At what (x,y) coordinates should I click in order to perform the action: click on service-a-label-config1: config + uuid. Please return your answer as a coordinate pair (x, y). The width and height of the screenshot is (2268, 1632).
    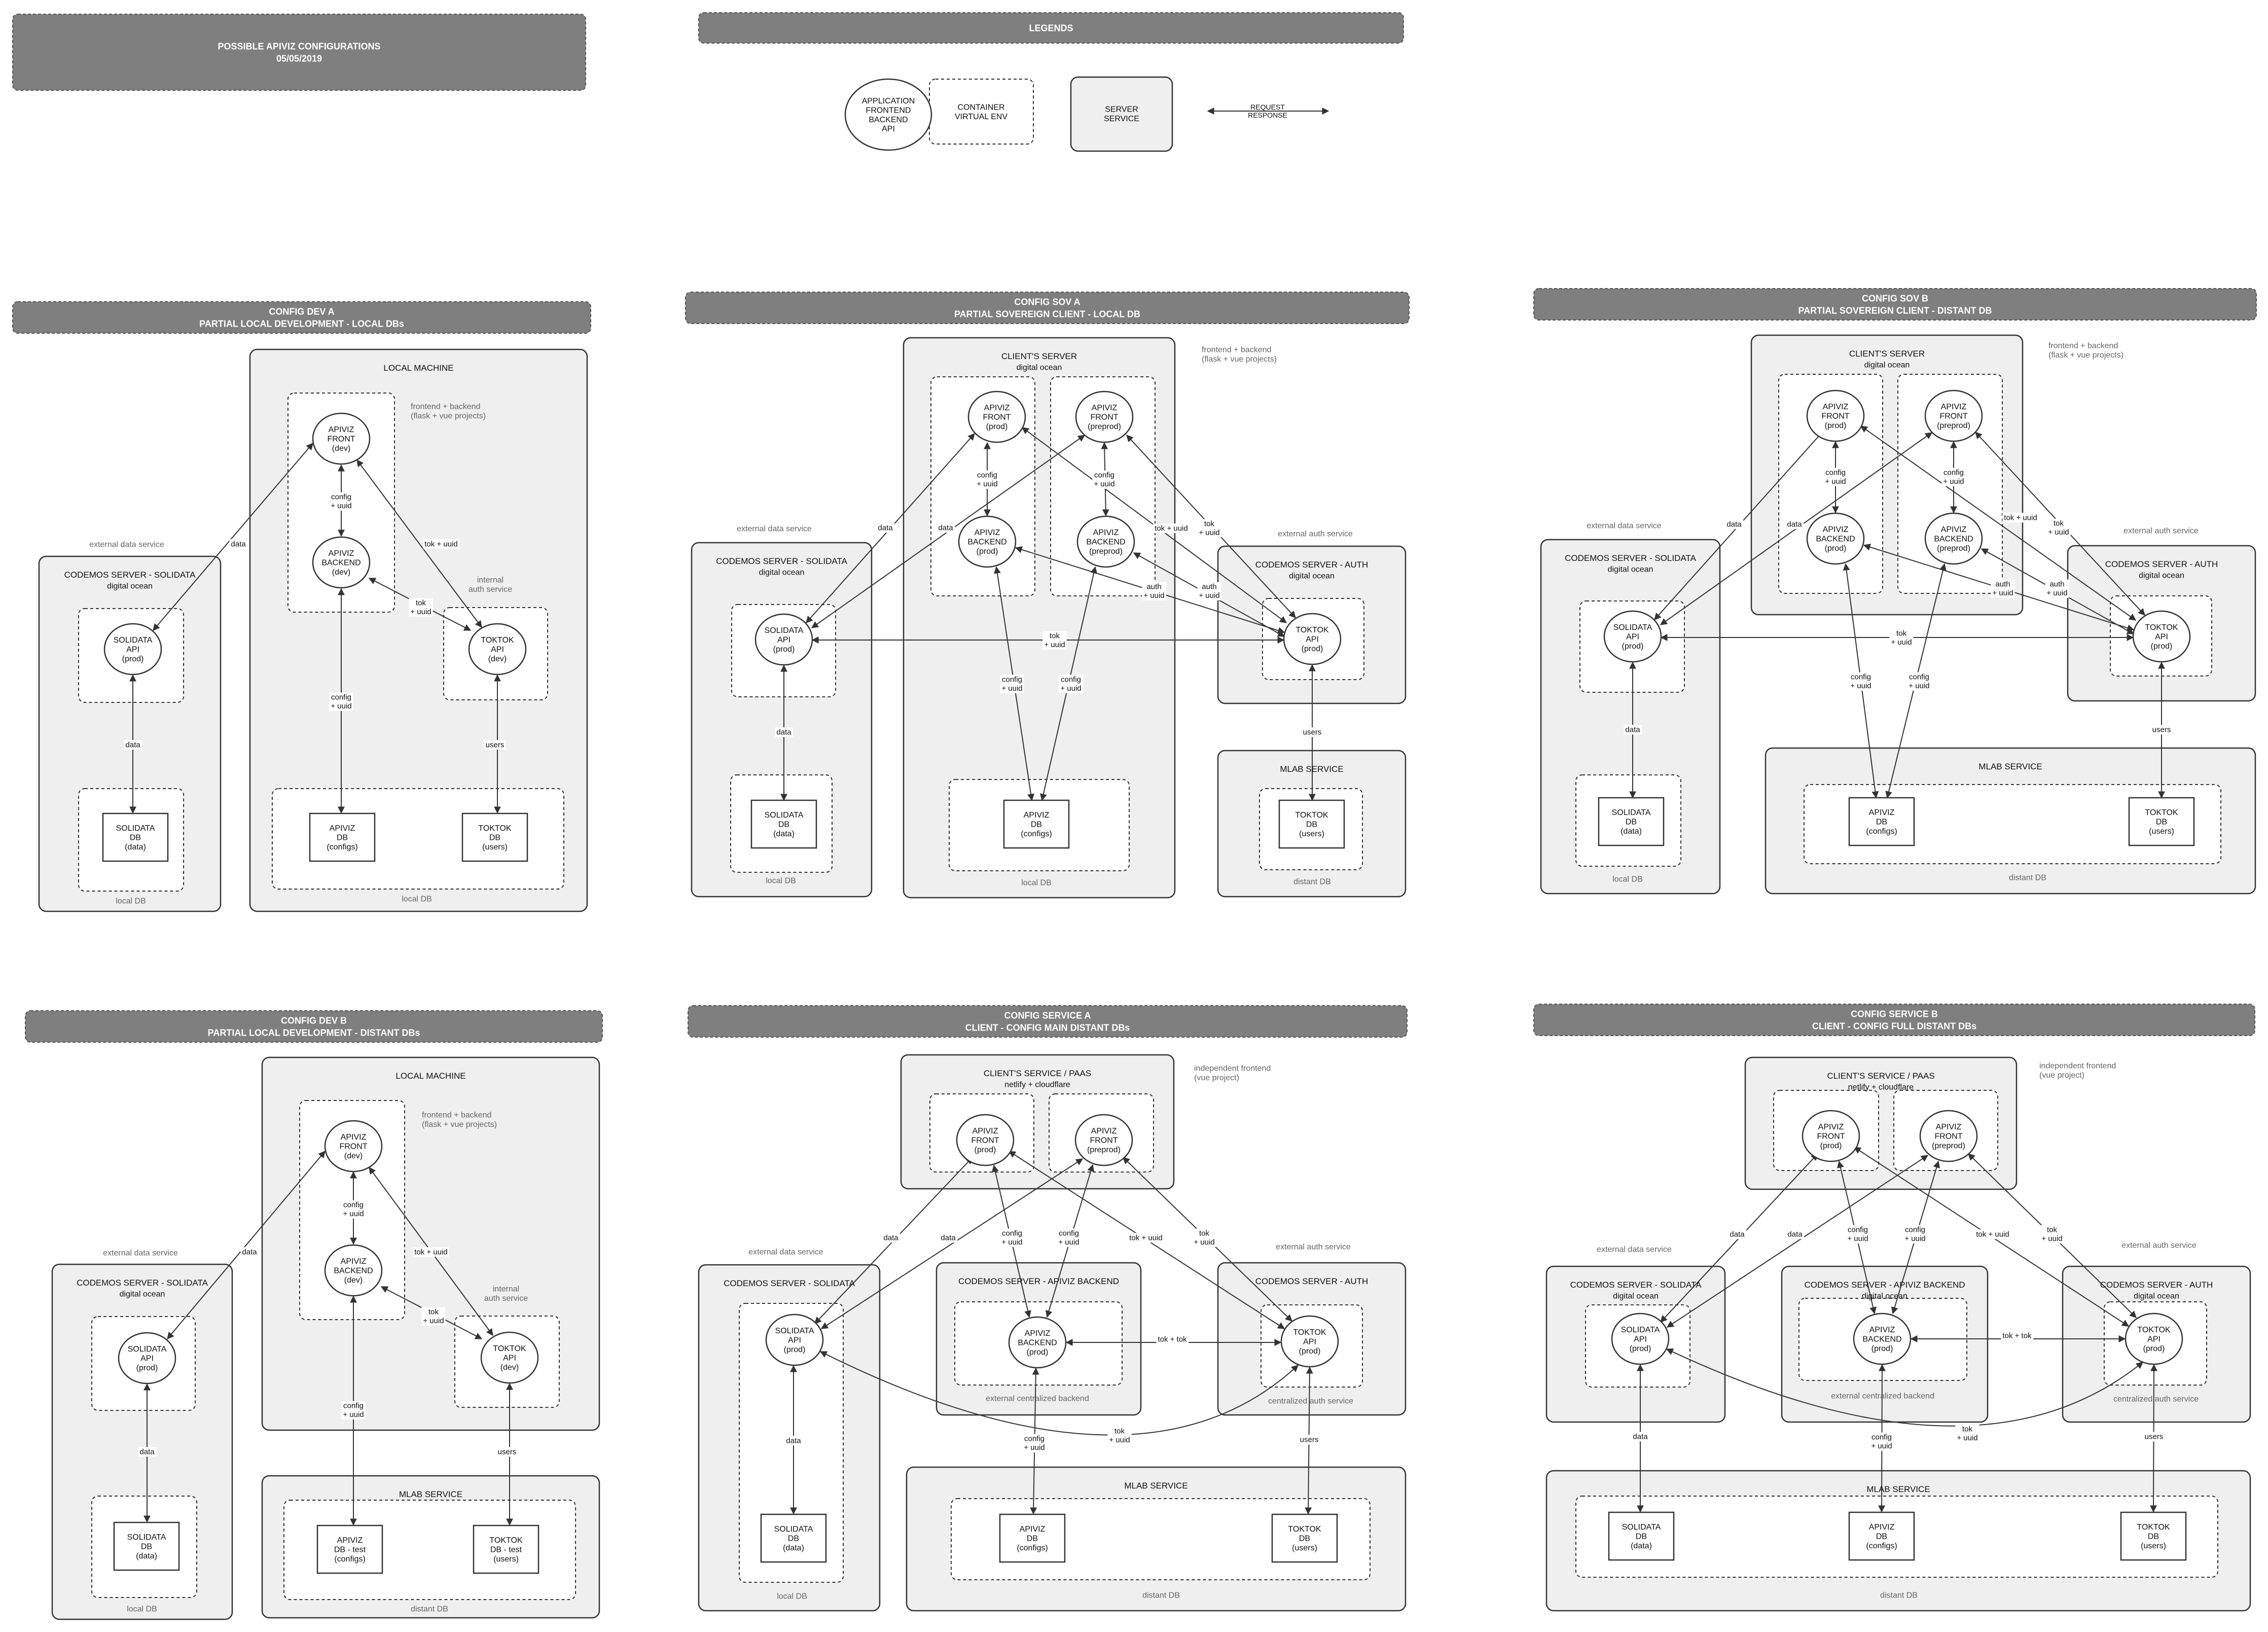
    Looking at the image, I should click on (1011, 1238).